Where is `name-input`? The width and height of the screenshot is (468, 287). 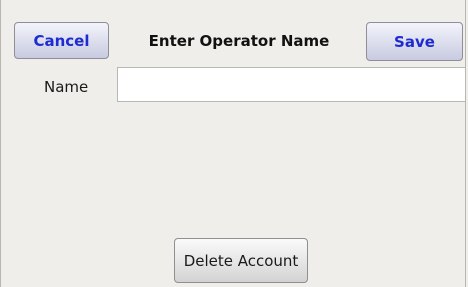
name-input is located at coordinates (291, 84).